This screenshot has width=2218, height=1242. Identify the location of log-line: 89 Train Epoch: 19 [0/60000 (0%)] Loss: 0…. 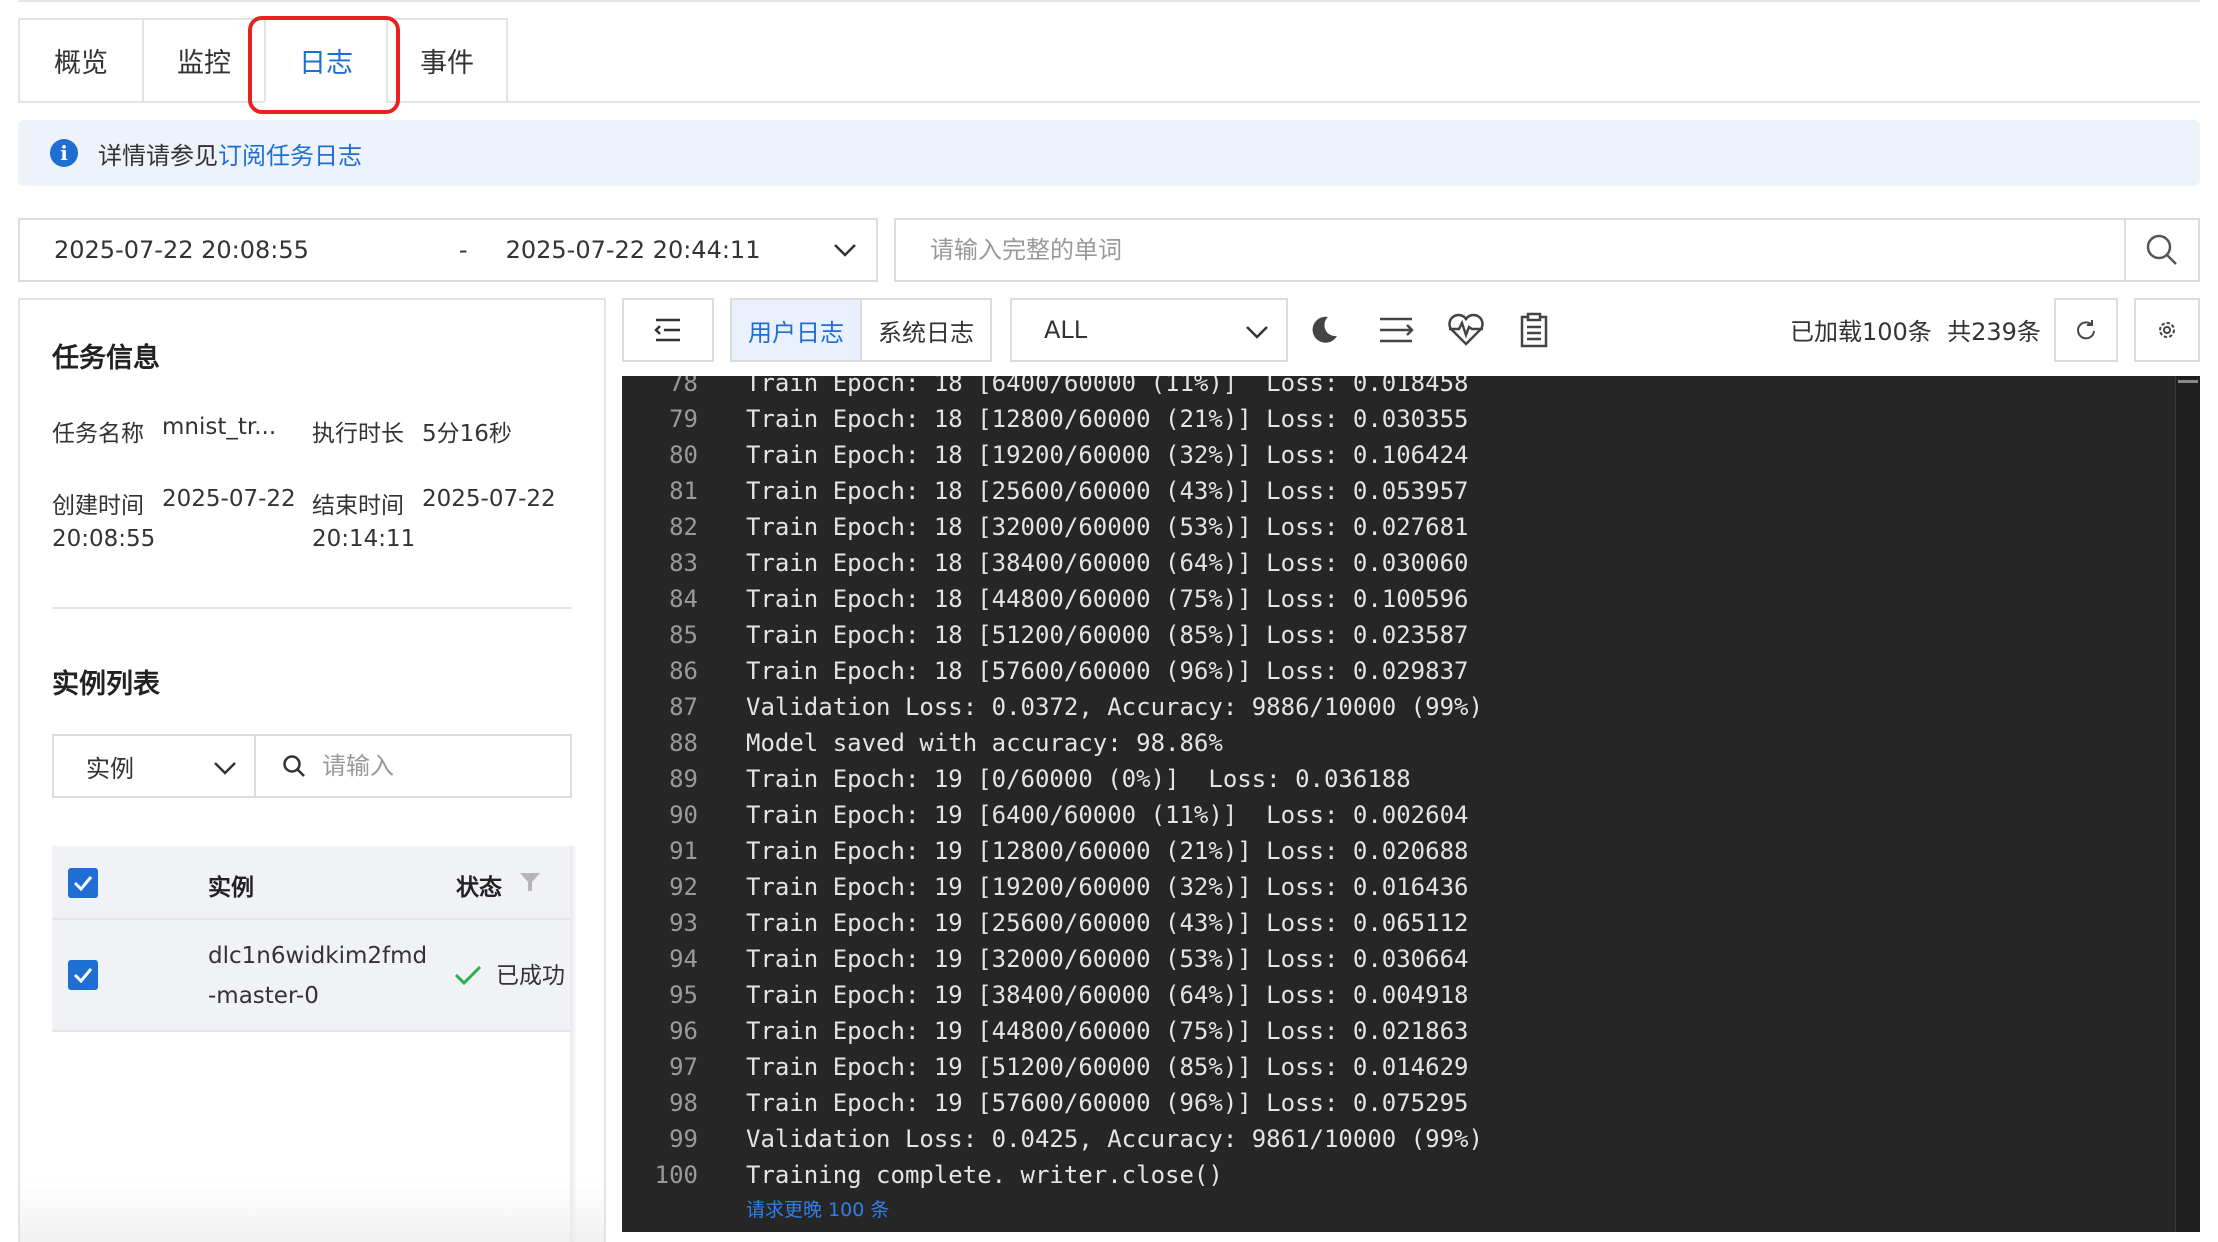
(1402, 779).